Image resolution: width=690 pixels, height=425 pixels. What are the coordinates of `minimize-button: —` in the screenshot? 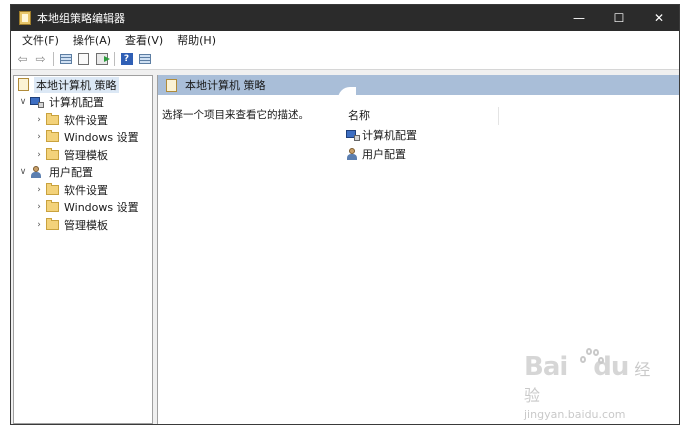 It's located at (579, 18).